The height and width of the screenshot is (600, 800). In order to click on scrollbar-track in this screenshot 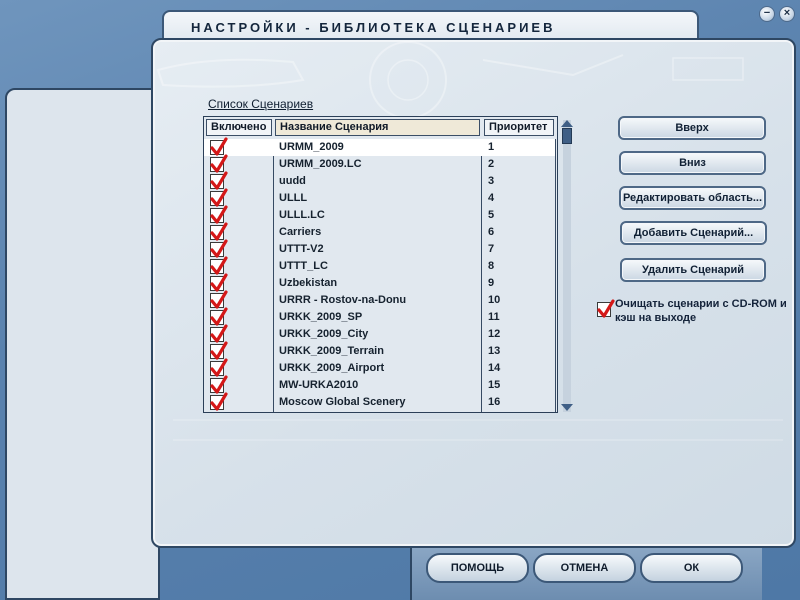, I will do `click(567, 266)`.